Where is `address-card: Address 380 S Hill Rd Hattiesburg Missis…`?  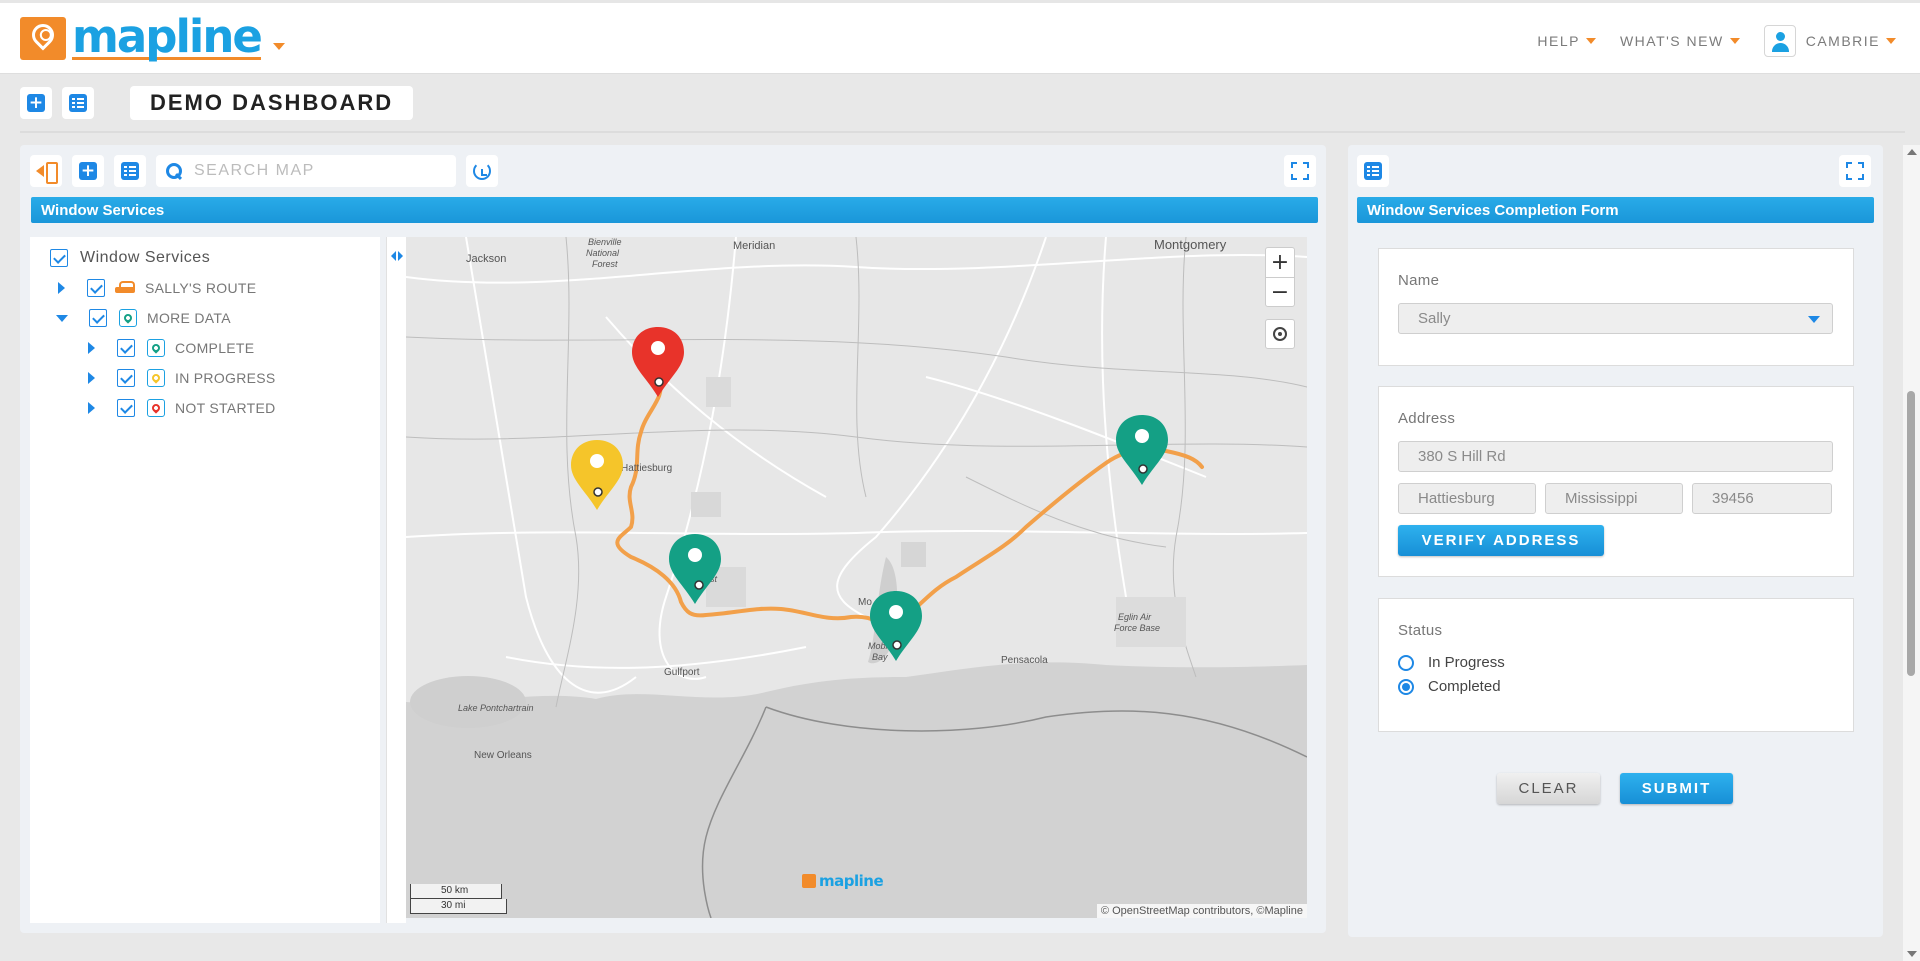
address-card: Address 380 S Hill Rd Hattiesburg Missis… is located at coordinates (1616, 481).